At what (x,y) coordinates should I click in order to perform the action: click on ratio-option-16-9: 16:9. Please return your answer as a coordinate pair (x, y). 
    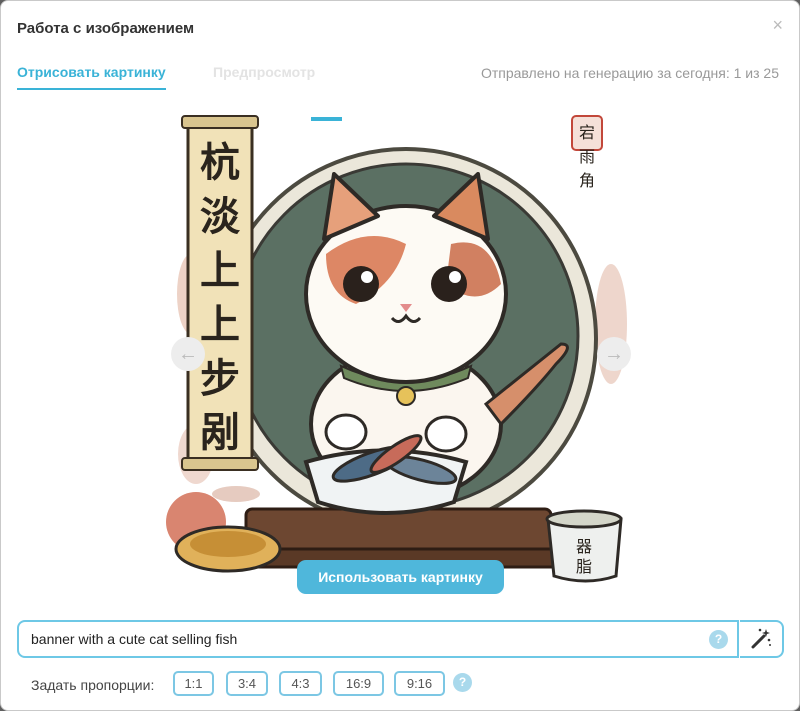
    Looking at the image, I should click on (358, 683).